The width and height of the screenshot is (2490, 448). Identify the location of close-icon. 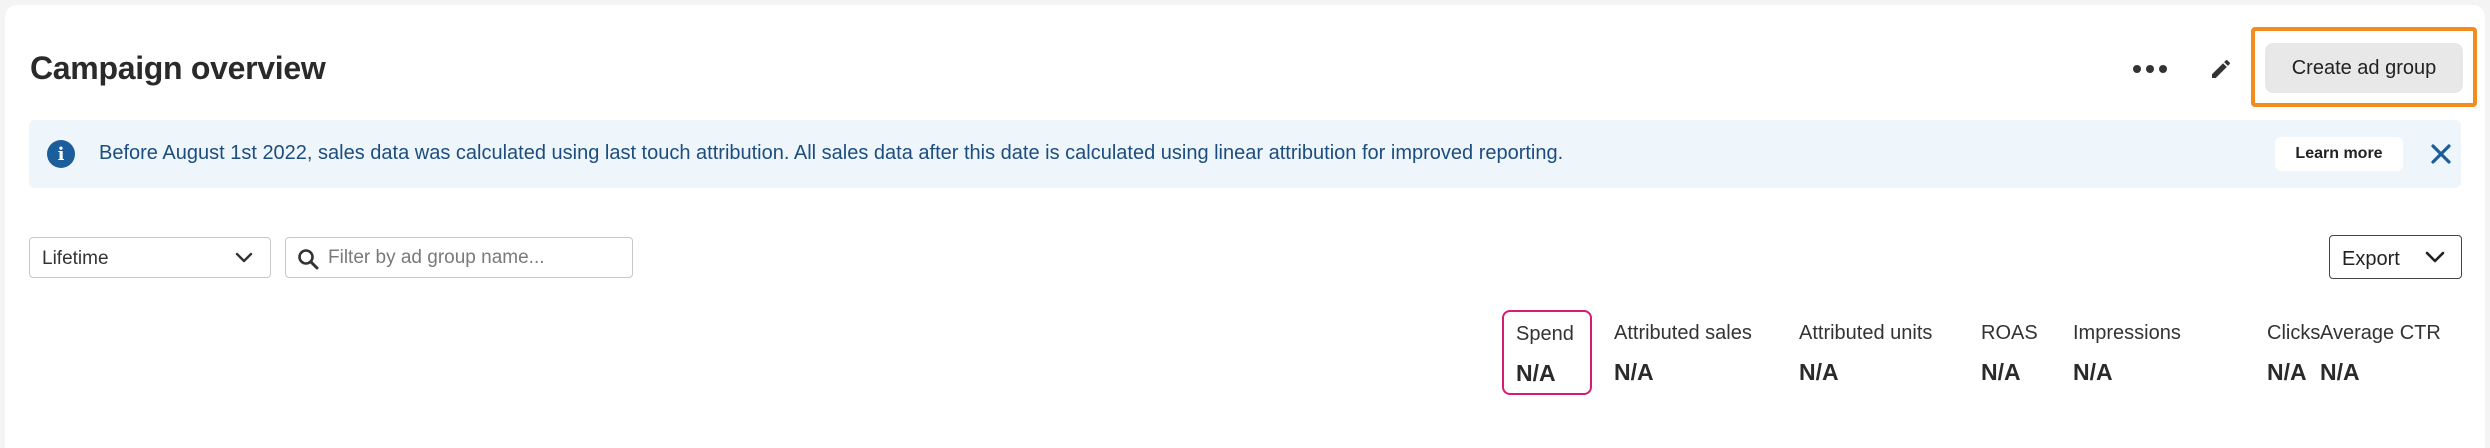
(2441, 154).